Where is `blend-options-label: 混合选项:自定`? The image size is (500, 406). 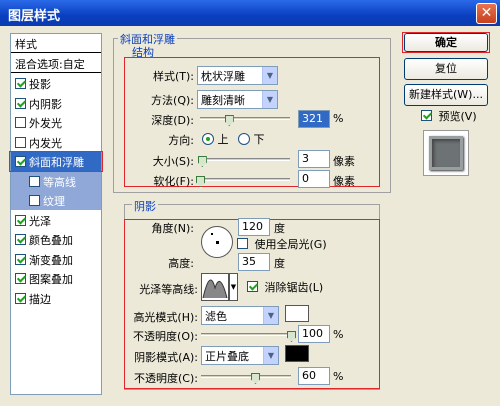 blend-options-label: 混合选项:自定 is located at coordinates (50, 64).